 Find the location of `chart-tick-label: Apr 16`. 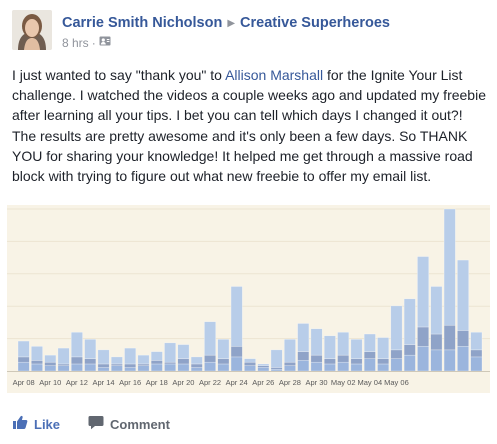

chart-tick-label: Apr 16 is located at coordinates (130, 382).